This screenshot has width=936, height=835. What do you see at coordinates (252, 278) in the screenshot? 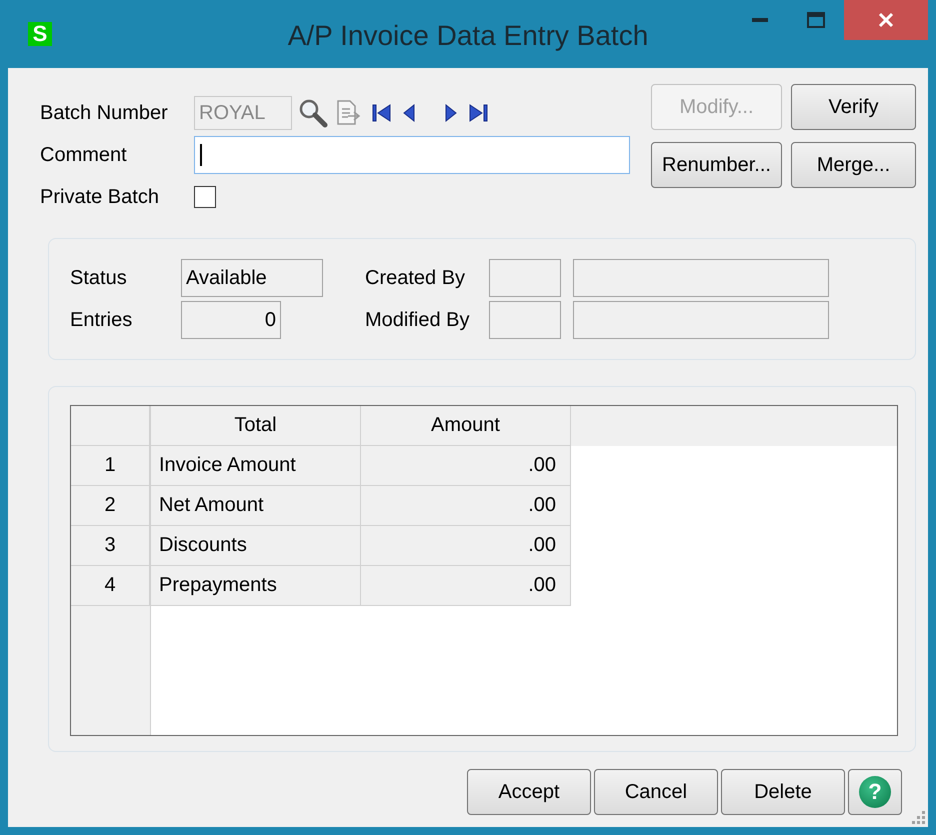
I see `status-field: Available` at bounding box center [252, 278].